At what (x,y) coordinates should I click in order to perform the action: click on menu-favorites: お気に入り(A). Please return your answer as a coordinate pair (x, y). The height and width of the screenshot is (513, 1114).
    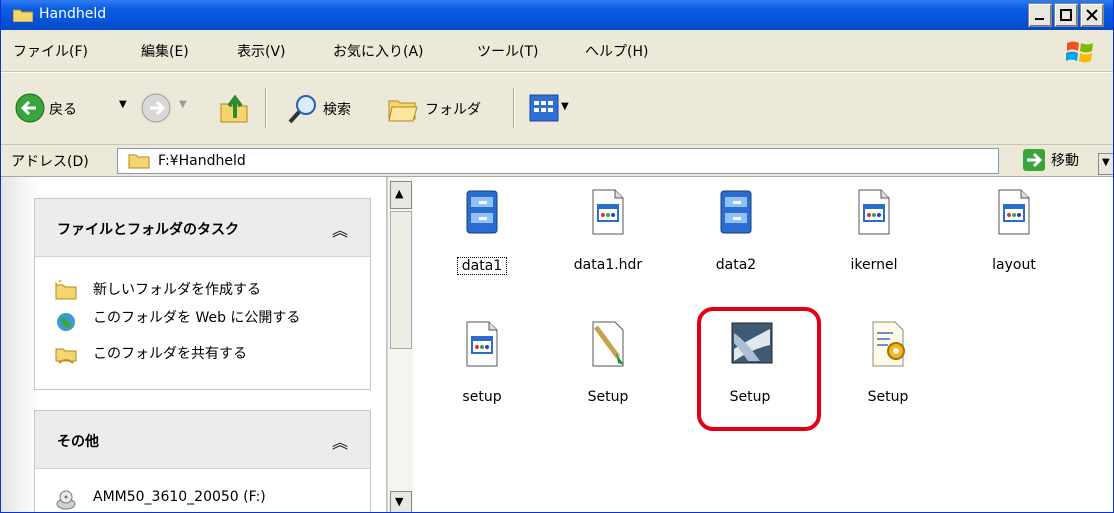
    Looking at the image, I should click on (378, 51).